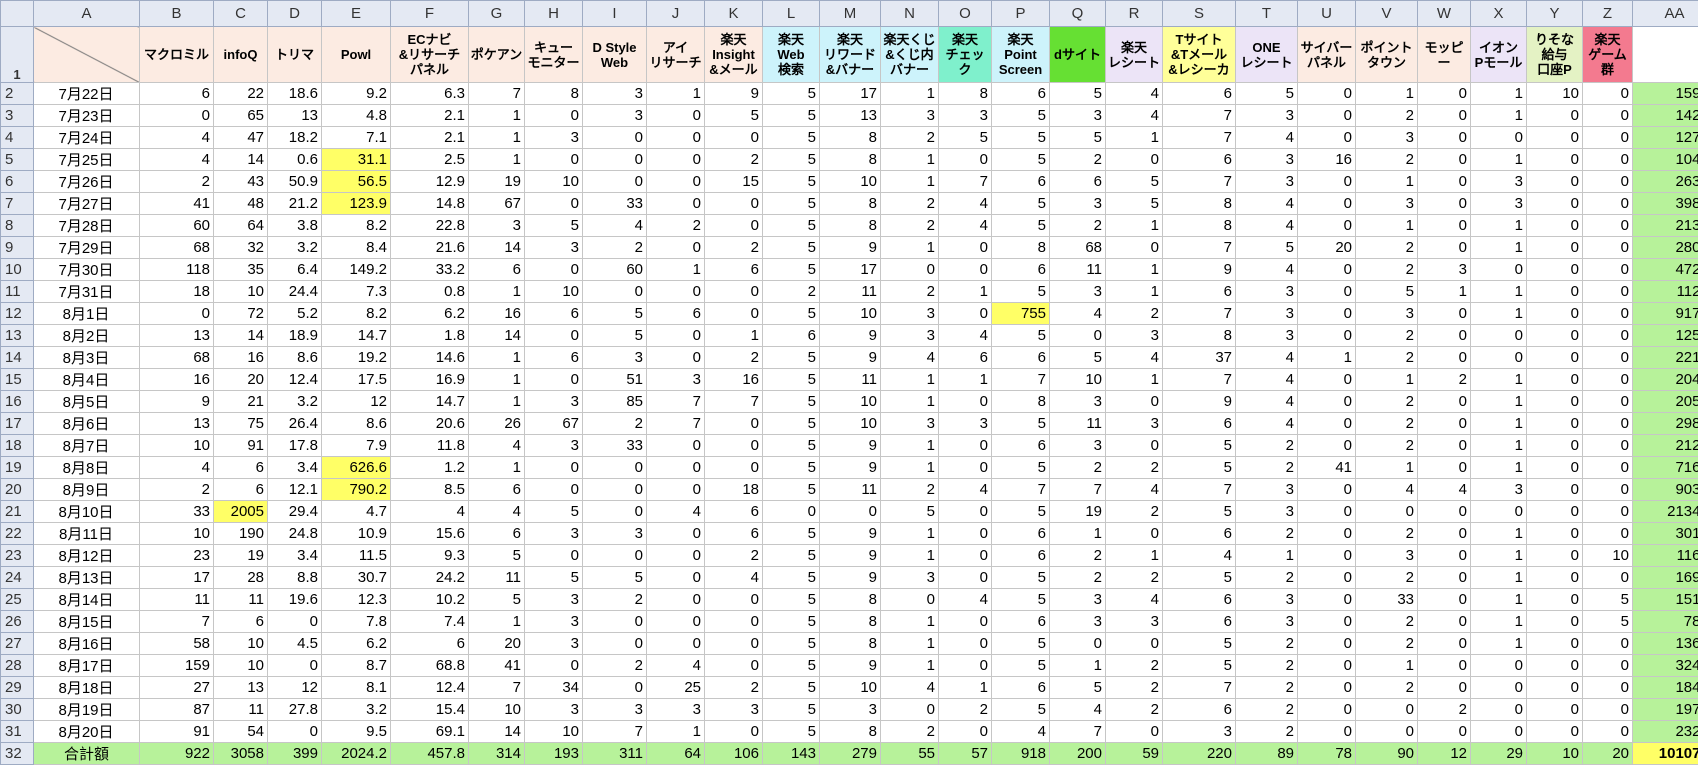 The image size is (1698, 766). Describe the element at coordinates (1665, 401) in the screenshot. I see `row-total-cell: 205.9` at that location.